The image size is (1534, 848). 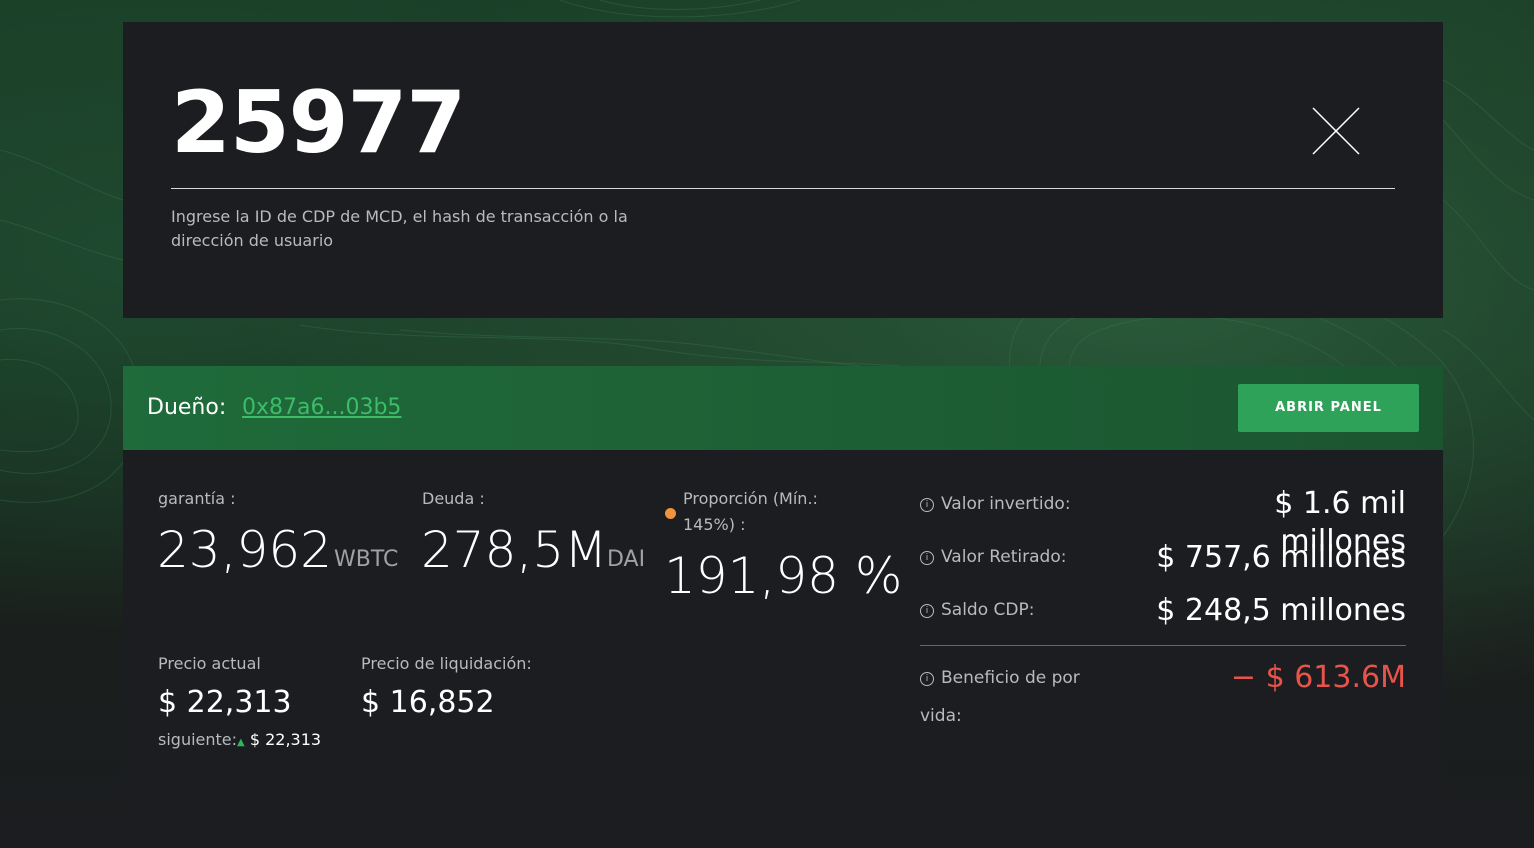 What do you see at coordinates (1281, 557) in the screenshot?
I see `withdrawn-value: $ 757,6 millones` at bounding box center [1281, 557].